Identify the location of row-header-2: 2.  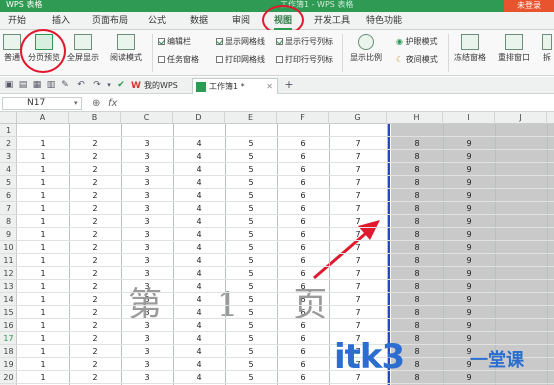
(8, 143).